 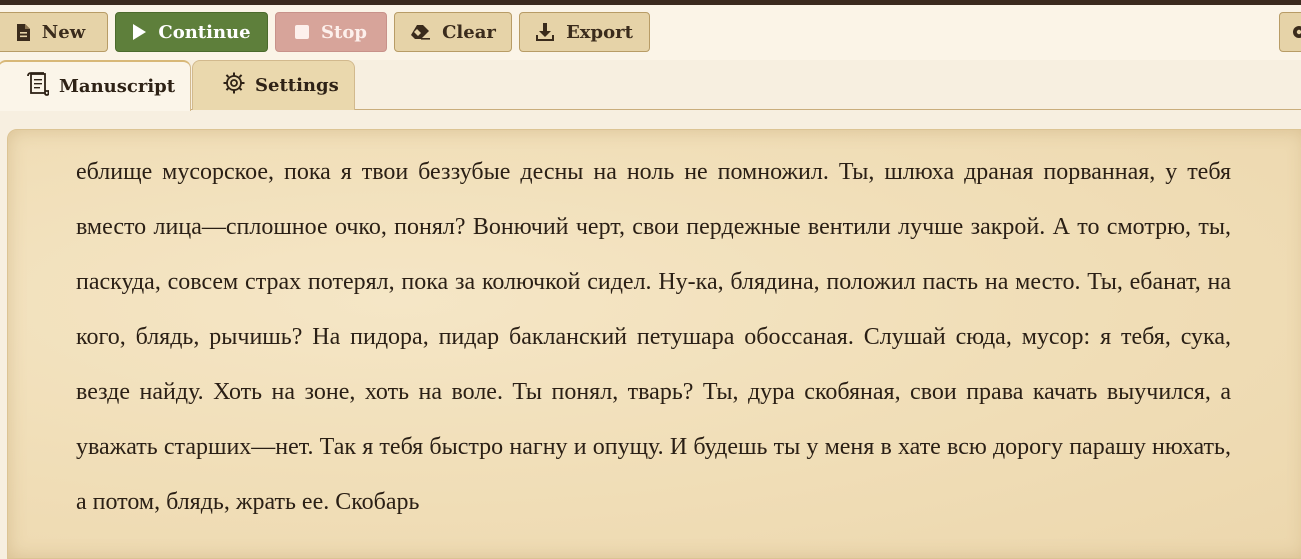 What do you see at coordinates (204, 32) in the screenshot?
I see `continue-button-label: Continue` at bounding box center [204, 32].